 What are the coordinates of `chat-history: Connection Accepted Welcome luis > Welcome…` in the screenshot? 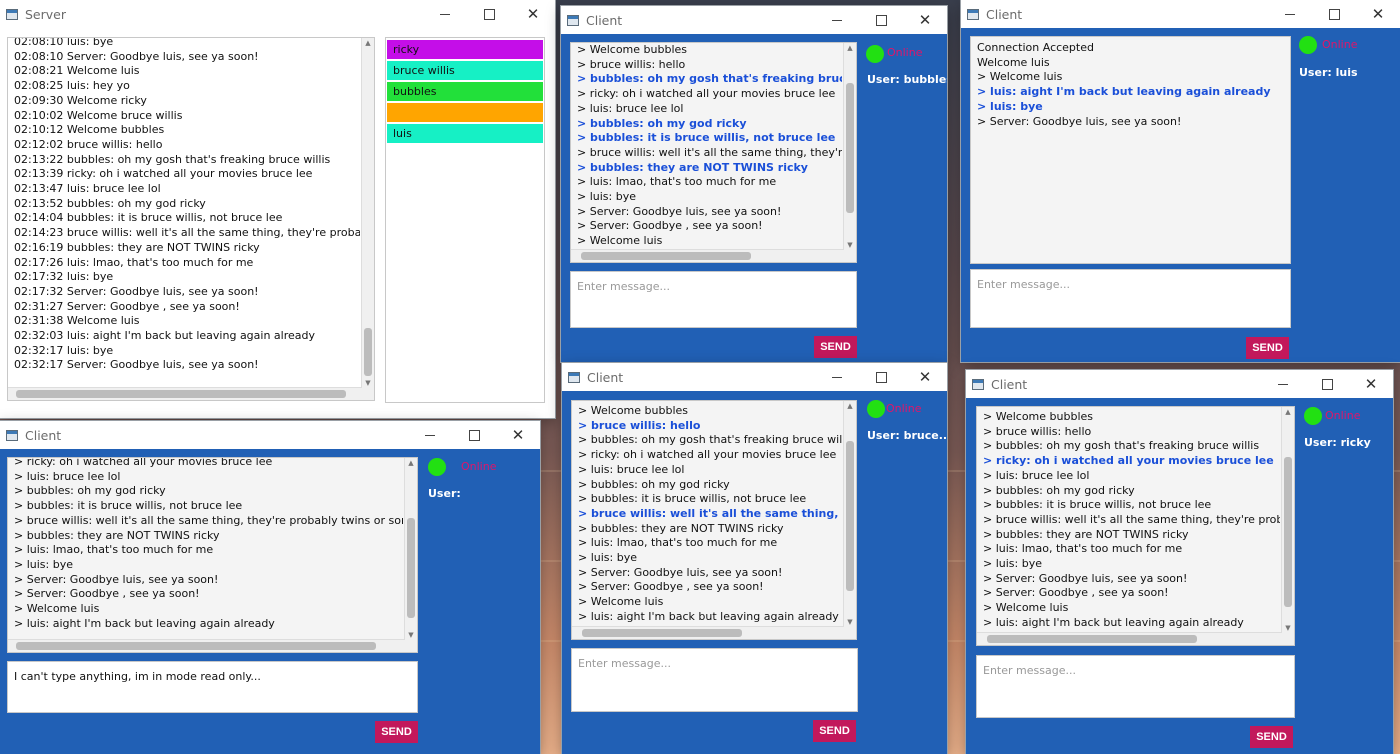 It's located at (1130, 150).